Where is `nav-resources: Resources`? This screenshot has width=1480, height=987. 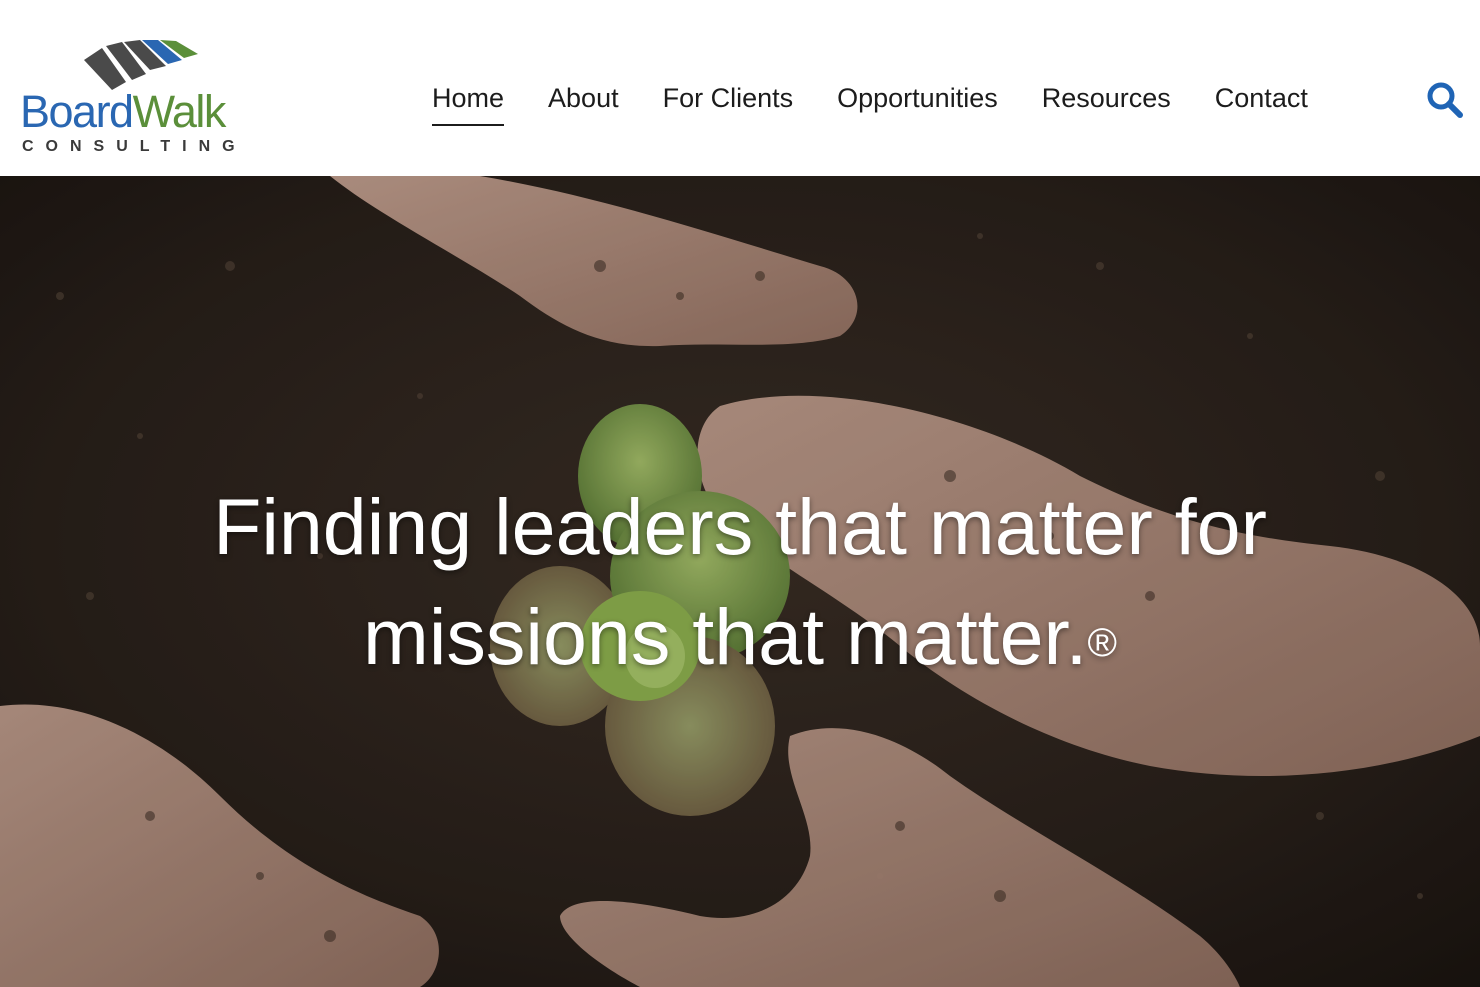
nav-resources: Resources is located at coordinates (1106, 102).